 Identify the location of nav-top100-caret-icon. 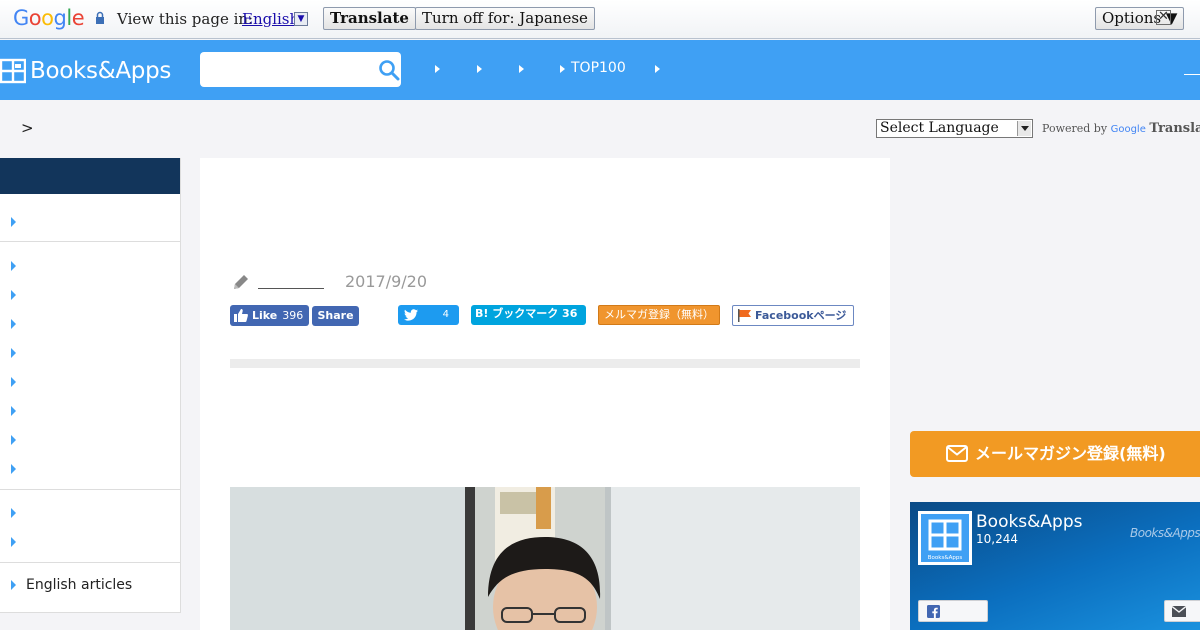
(562, 69).